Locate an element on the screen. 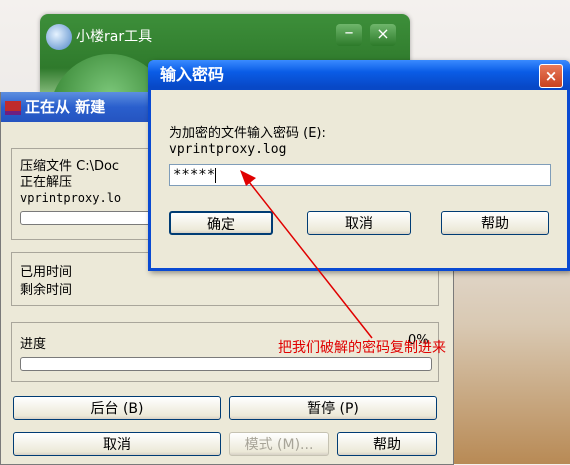  annotation-arrow is located at coordinates (306, 254).